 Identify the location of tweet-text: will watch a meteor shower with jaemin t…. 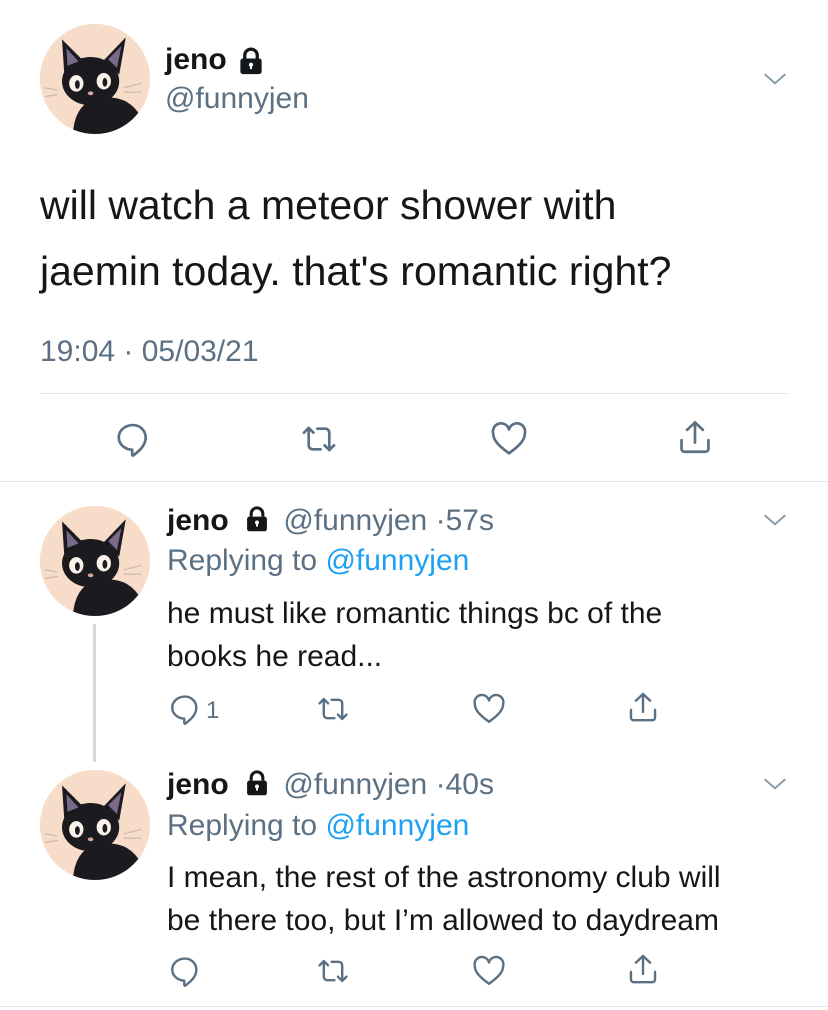
(355, 238).